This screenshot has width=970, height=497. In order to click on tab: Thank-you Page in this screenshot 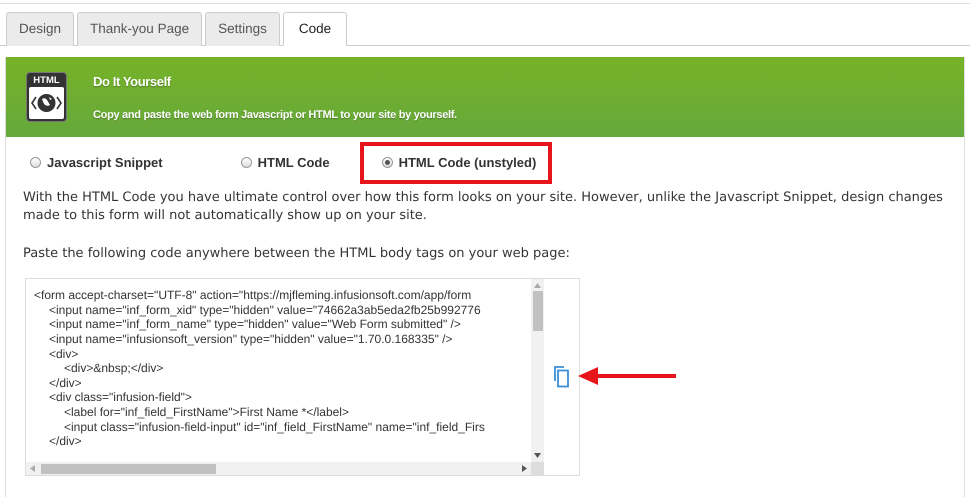, I will do `click(139, 29)`.